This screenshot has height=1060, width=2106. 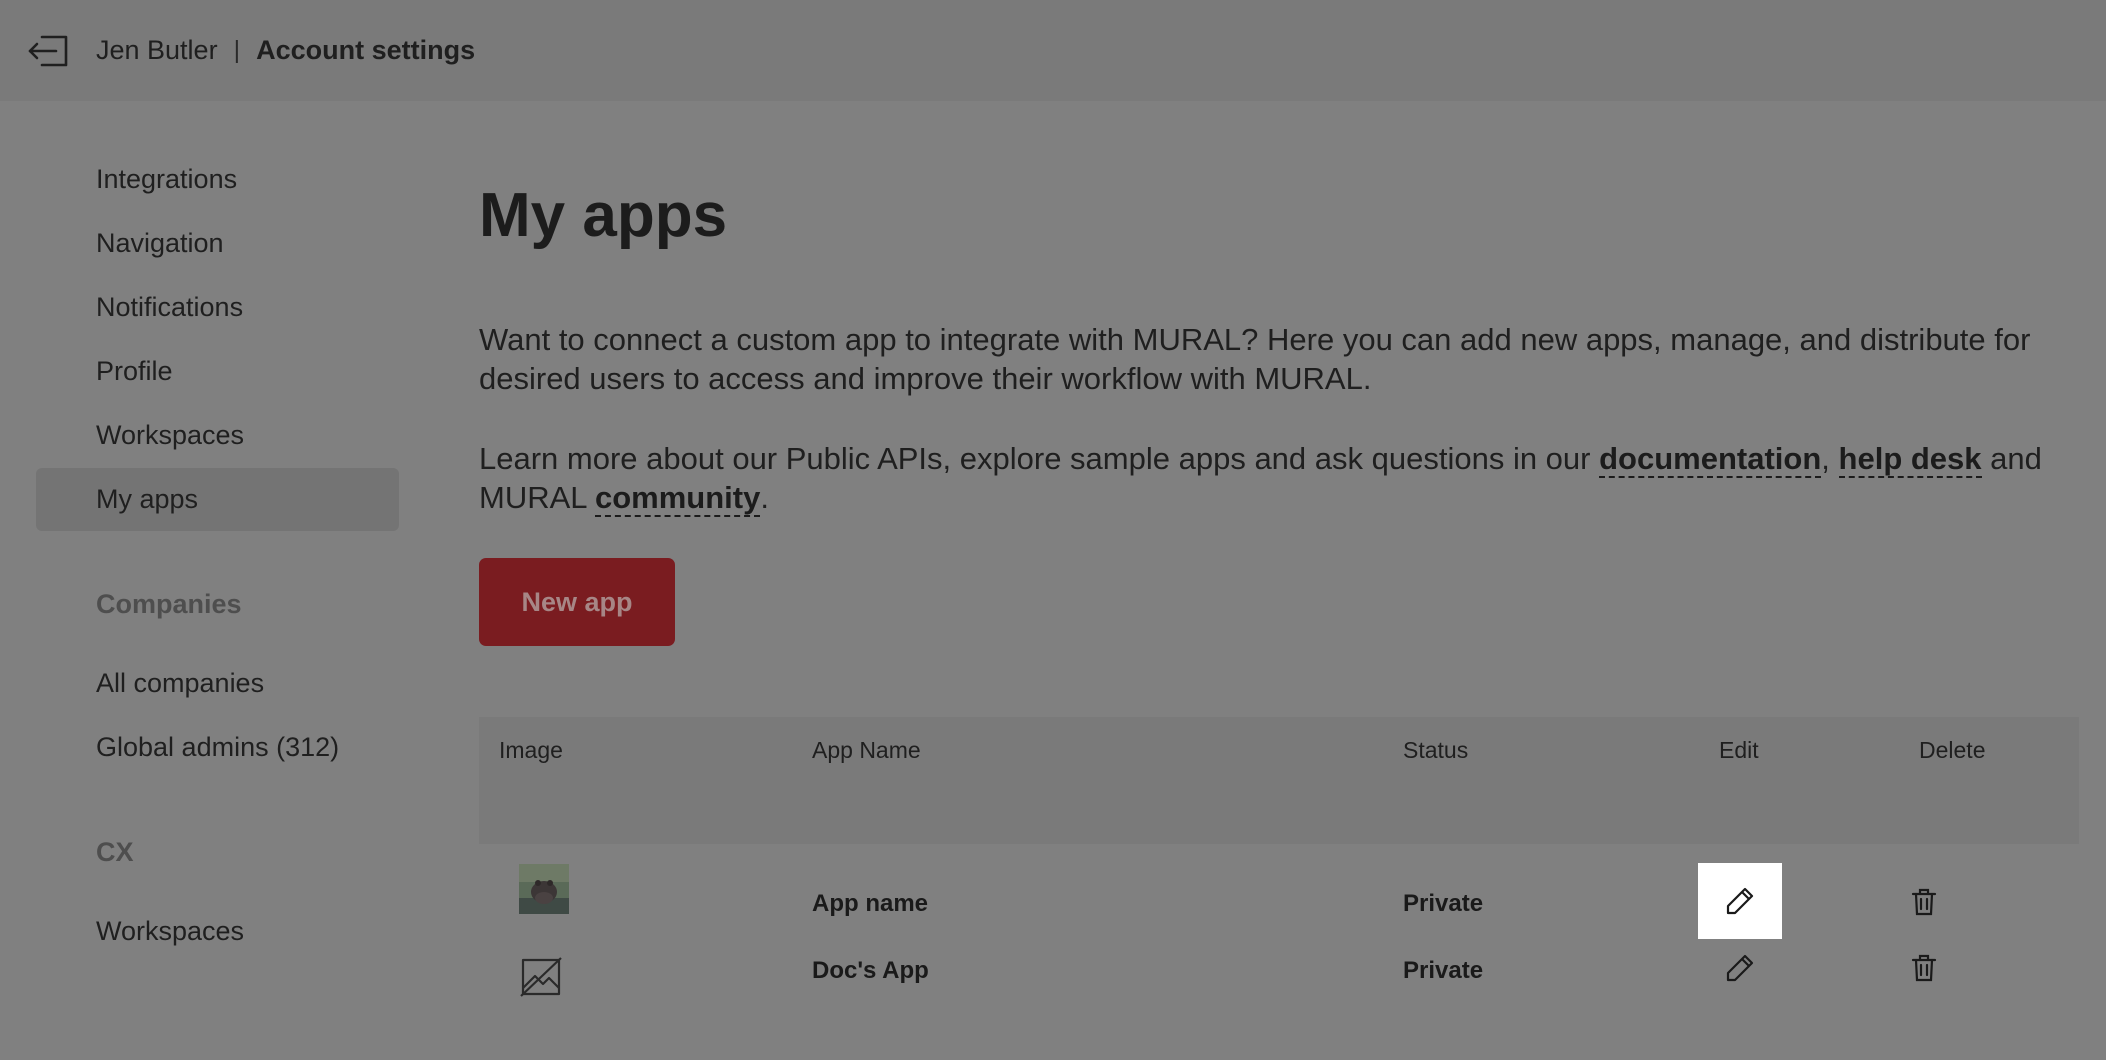 I want to click on help-desk-link: help desk, so click(x=1910, y=459).